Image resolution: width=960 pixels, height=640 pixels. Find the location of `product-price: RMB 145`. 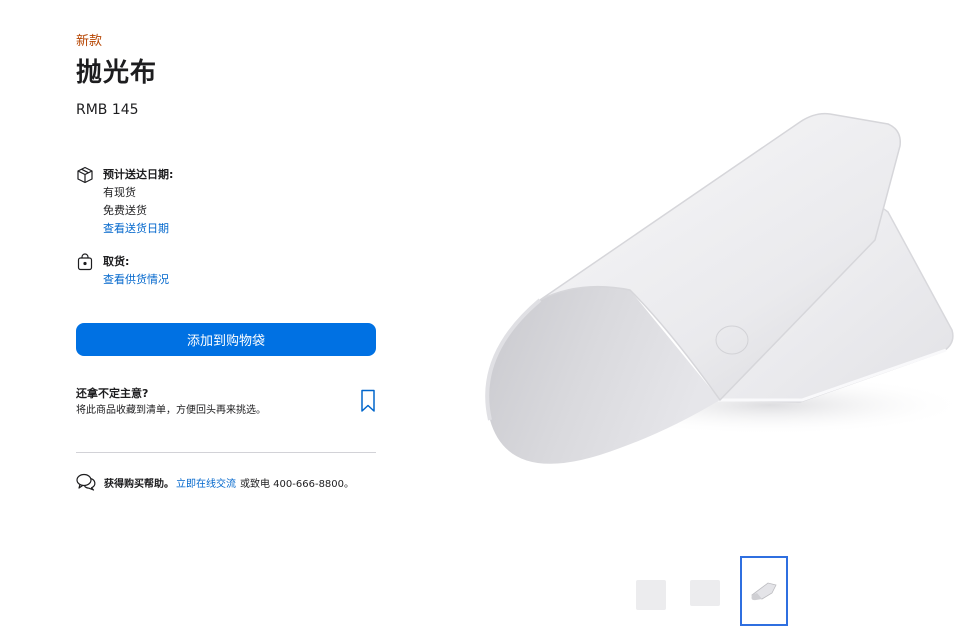

product-price: RMB 145 is located at coordinates (107, 110).